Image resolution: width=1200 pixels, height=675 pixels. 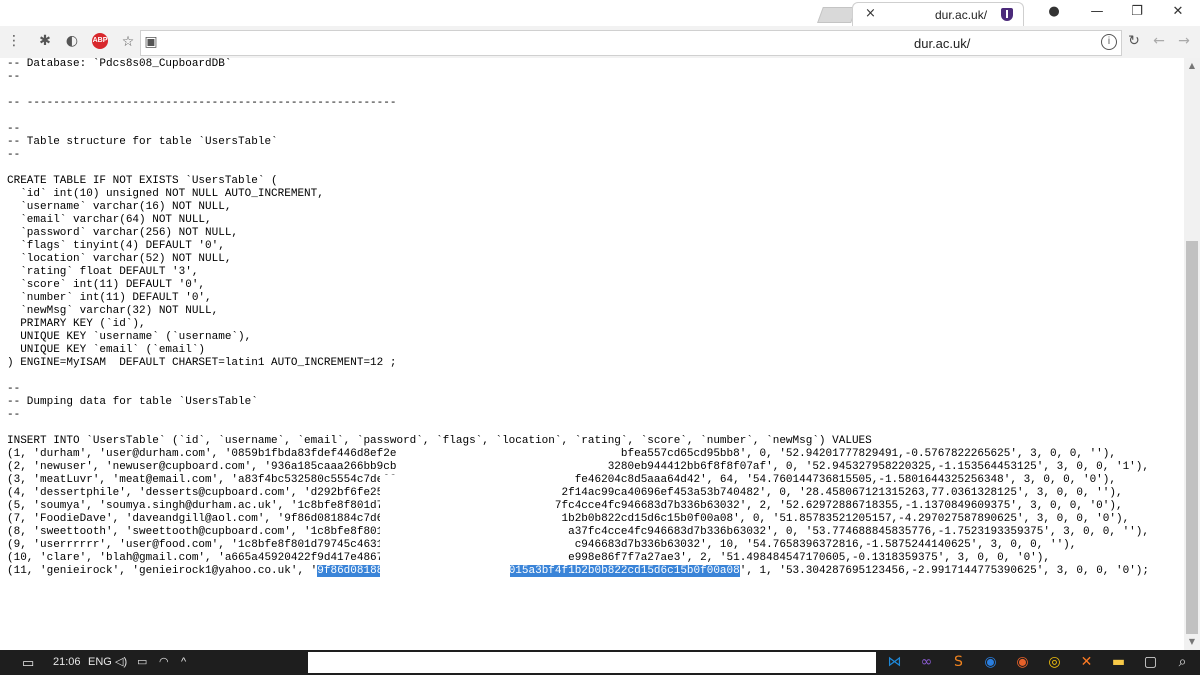 What do you see at coordinates (100, 41) in the screenshot?
I see `adblock-plus-icon: ABP` at bounding box center [100, 41].